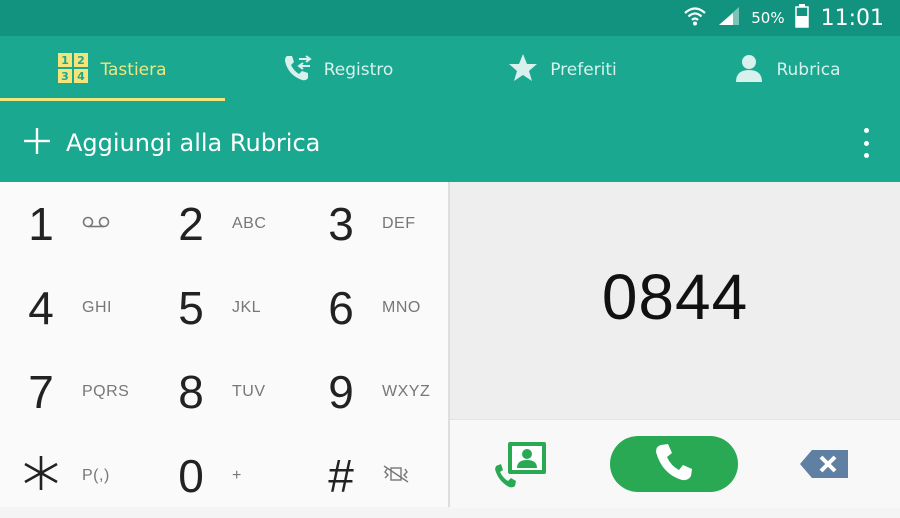 The height and width of the screenshot is (518, 900). I want to click on key-9: 9 WXYZ, so click(375, 392).